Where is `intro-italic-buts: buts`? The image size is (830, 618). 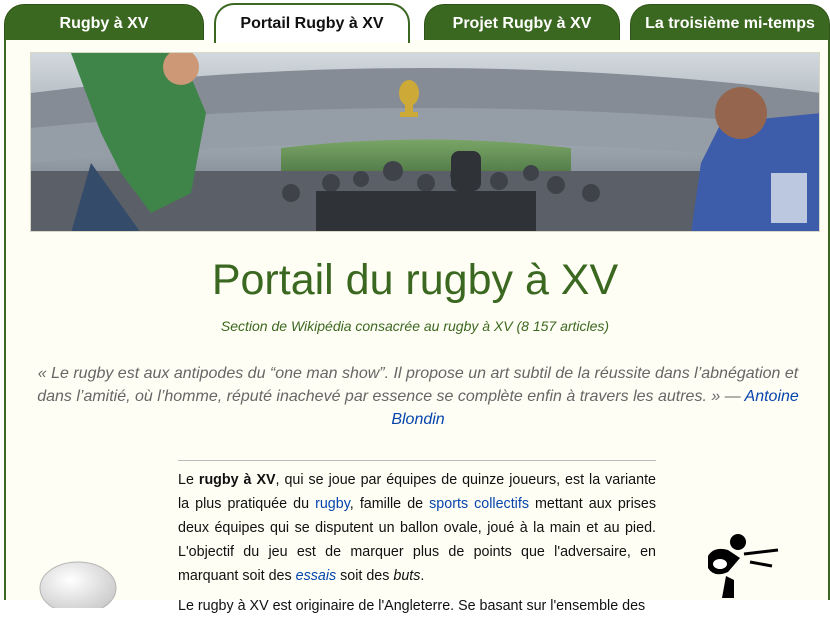
intro-italic-buts: buts is located at coordinates (407, 576).